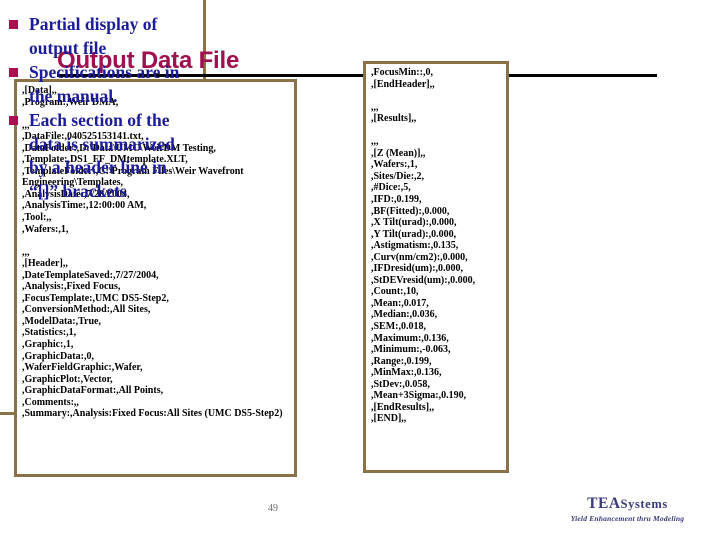 Image resolution: width=720 pixels, height=540 pixels. I want to click on code-line: ,Range:,0.199,, so click(401, 361).